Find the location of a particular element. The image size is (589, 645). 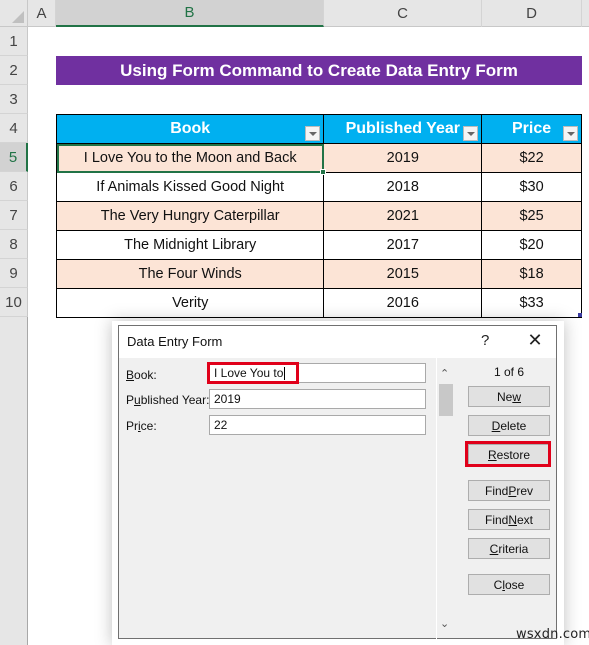

row-header-1: 1 is located at coordinates (14, 41).